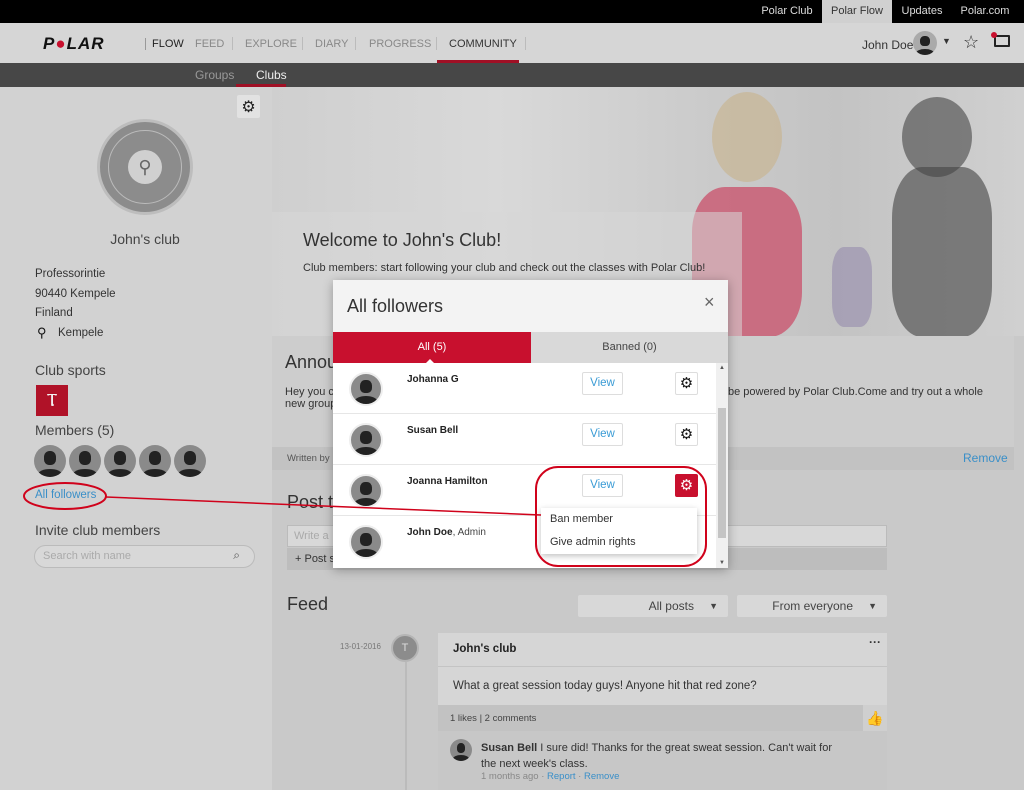 The image size is (1024, 790). What do you see at coordinates (323, 506) in the screenshot?
I see `annotation-connector-line` at bounding box center [323, 506].